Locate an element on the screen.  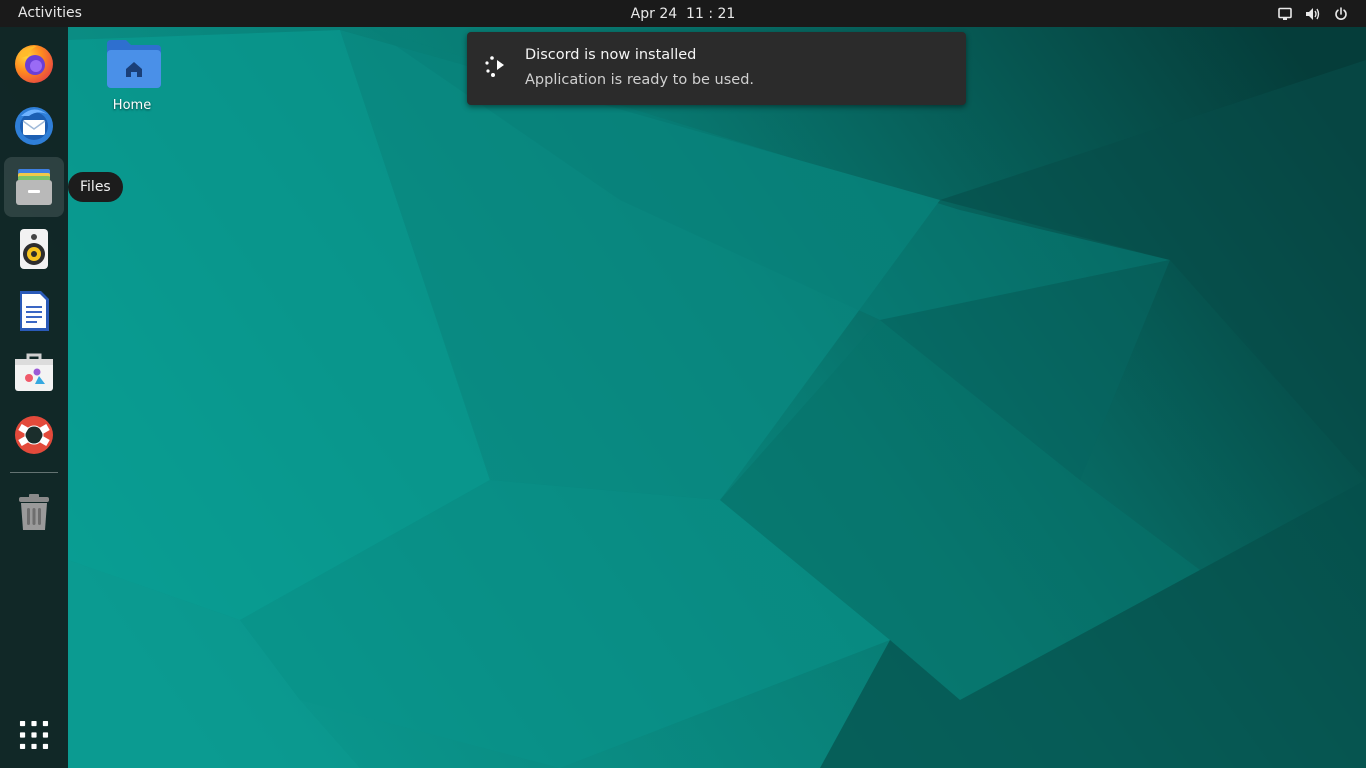
firefox-icon is located at coordinates (34, 64).